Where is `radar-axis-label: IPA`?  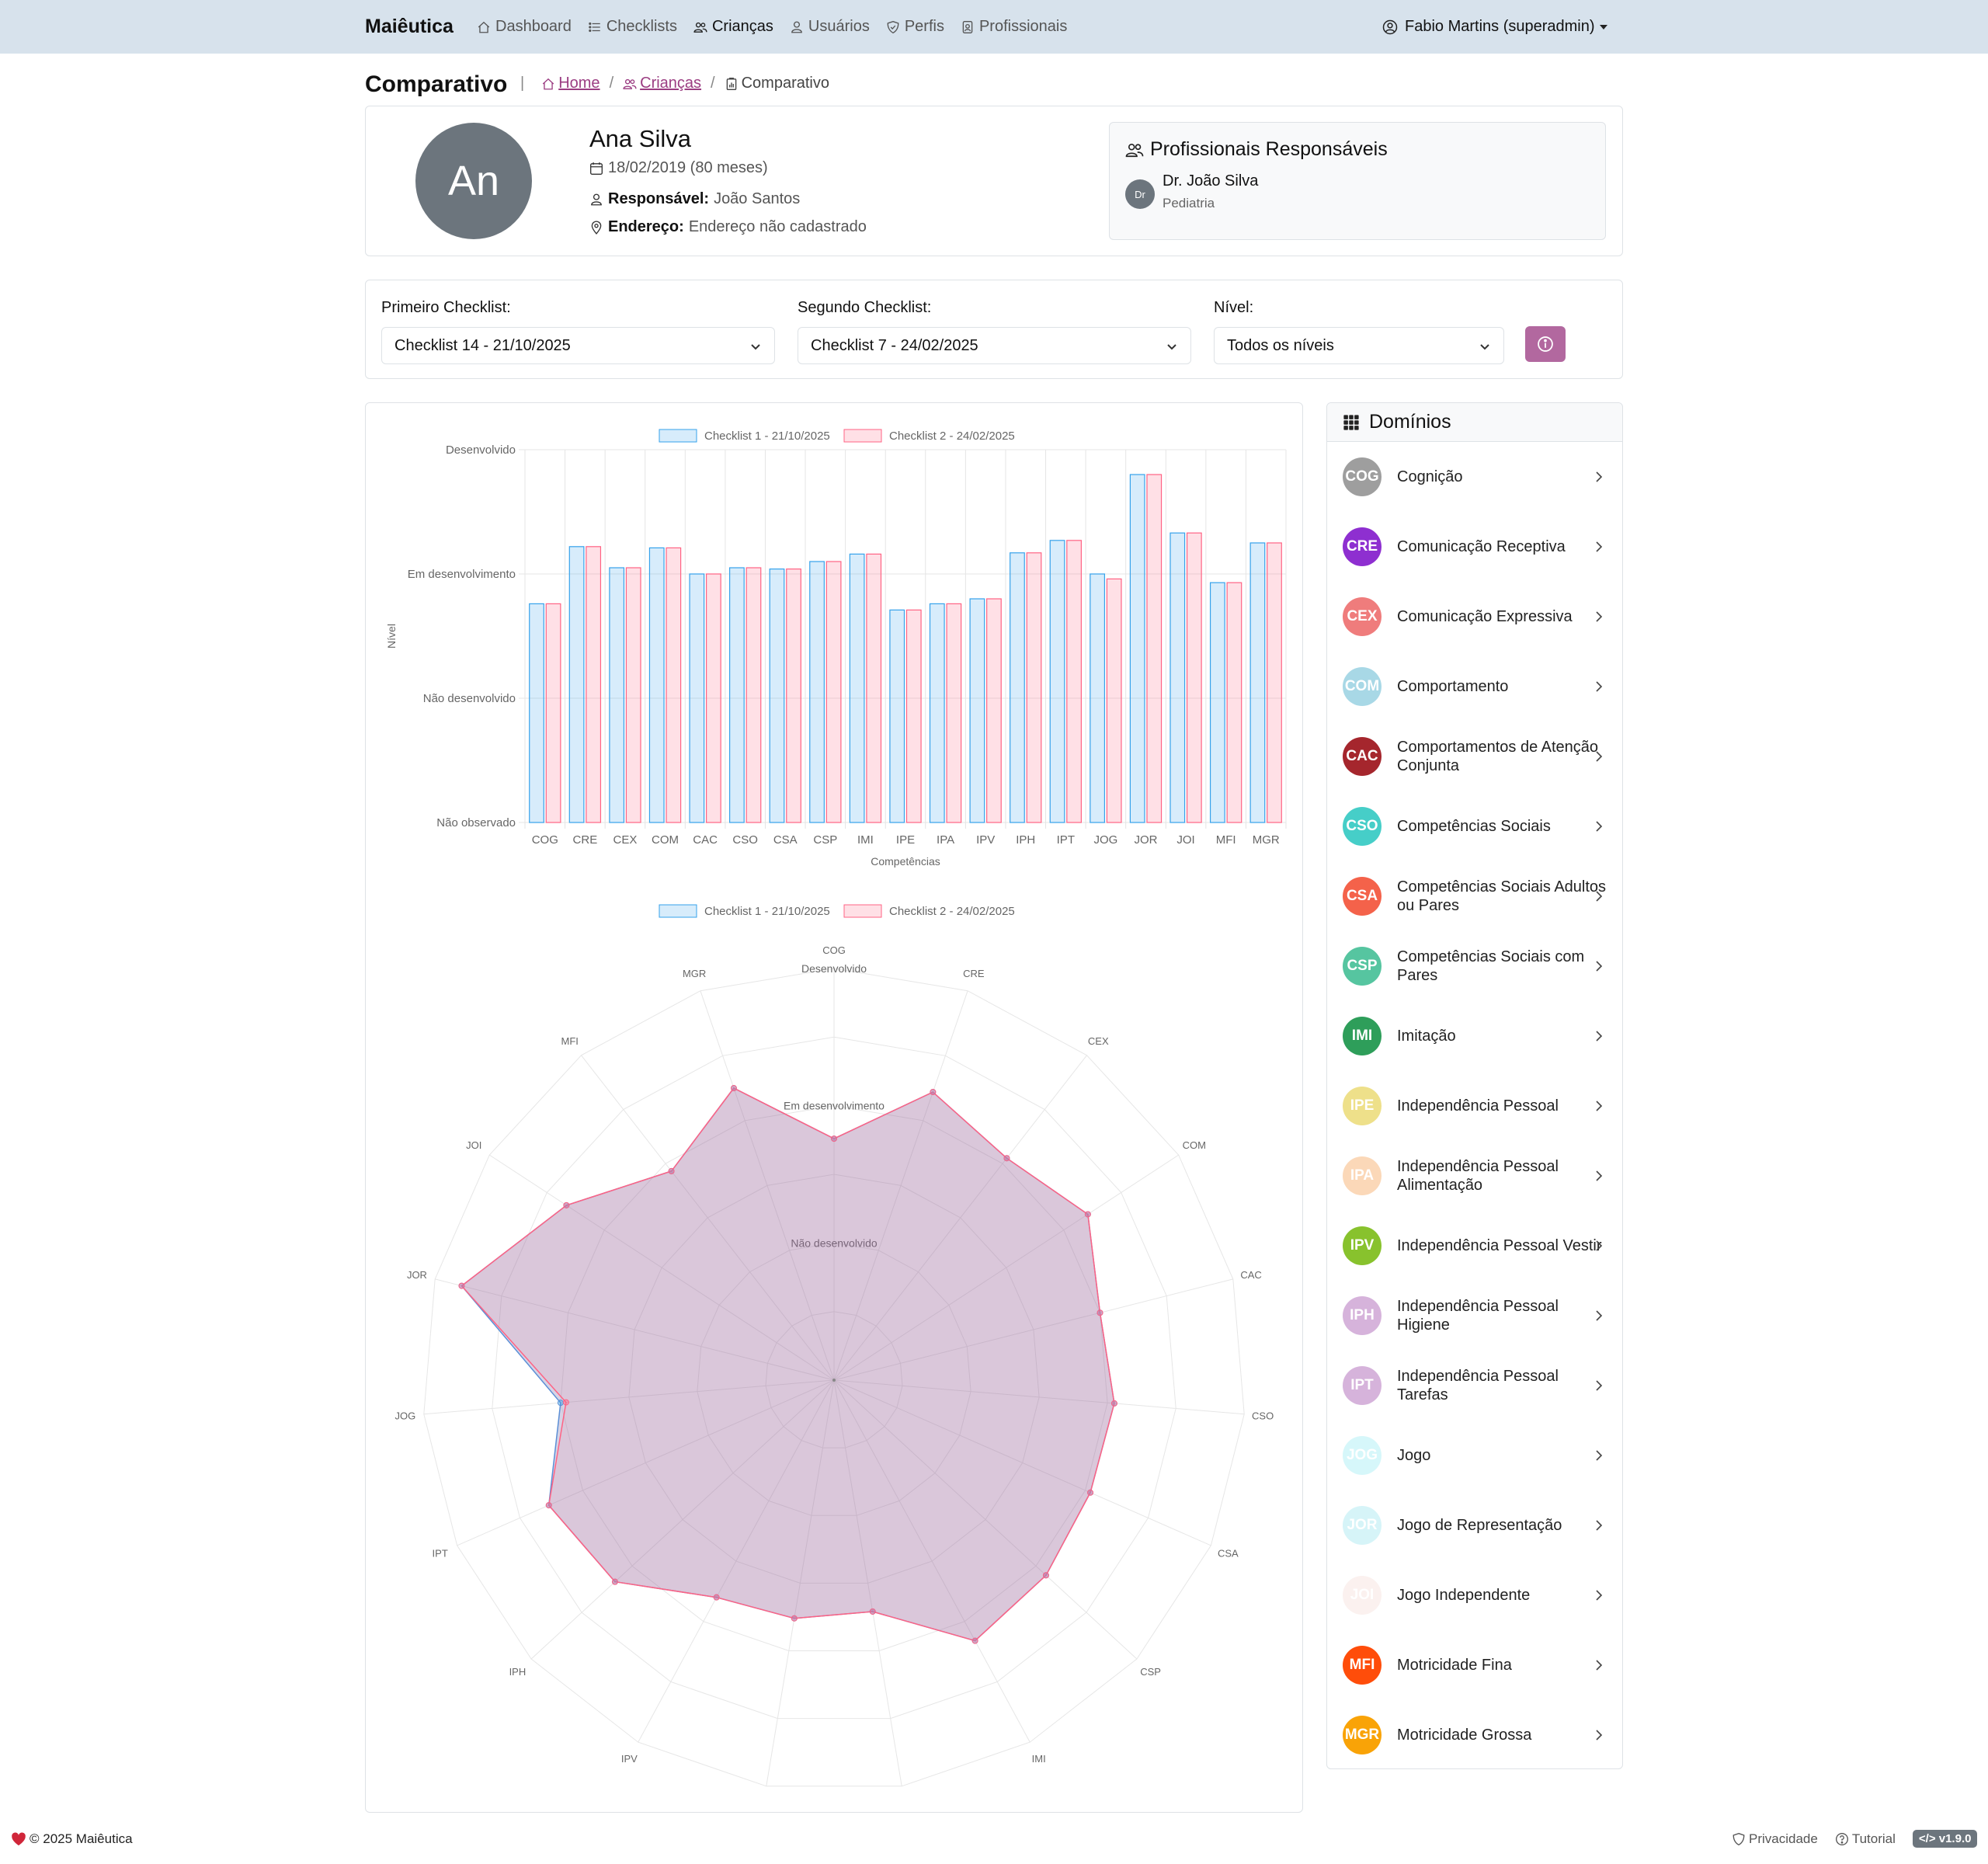 radar-axis-label: IPA is located at coordinates (763, 1800).